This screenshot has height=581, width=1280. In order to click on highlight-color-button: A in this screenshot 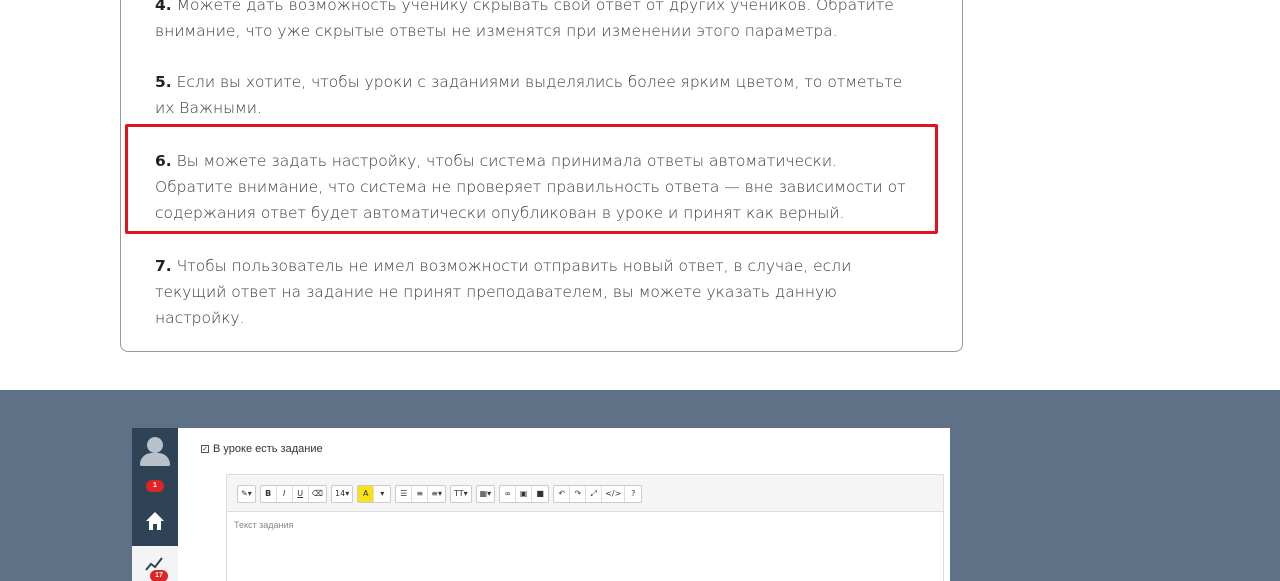, I will do `click(366, 494)`.